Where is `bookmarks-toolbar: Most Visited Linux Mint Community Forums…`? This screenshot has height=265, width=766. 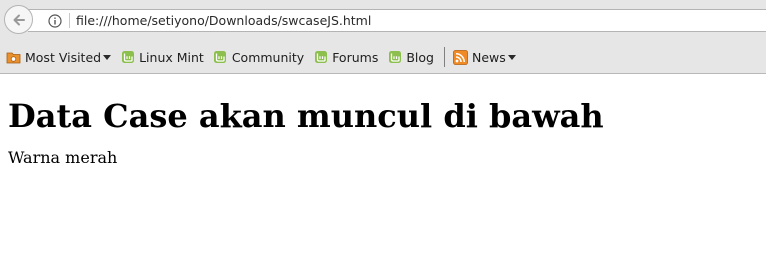 bookmarks-toolbar: Most Visited Linux Mint Community Forums… is located at coordinates (262, 57).